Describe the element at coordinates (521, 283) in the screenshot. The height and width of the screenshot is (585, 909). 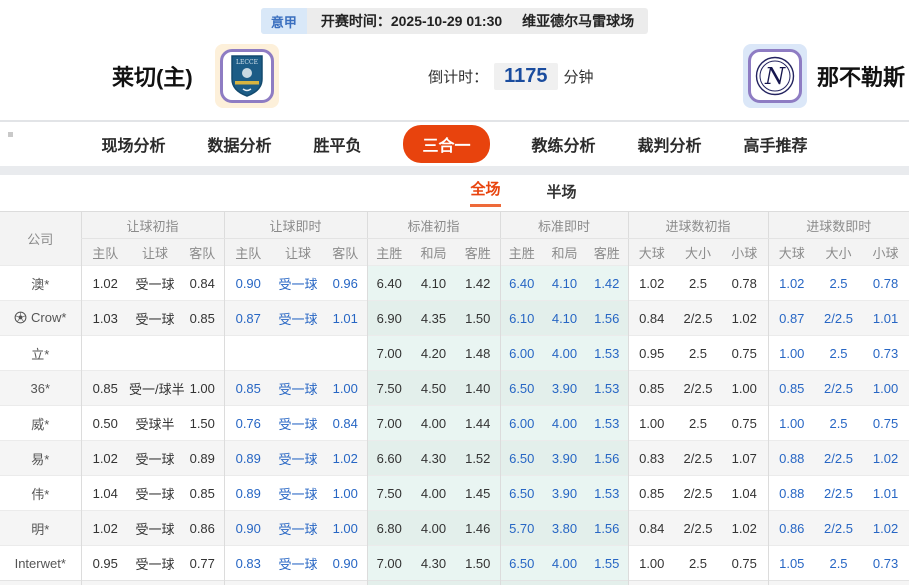
I see `odds-cell: 6.40` at that location.